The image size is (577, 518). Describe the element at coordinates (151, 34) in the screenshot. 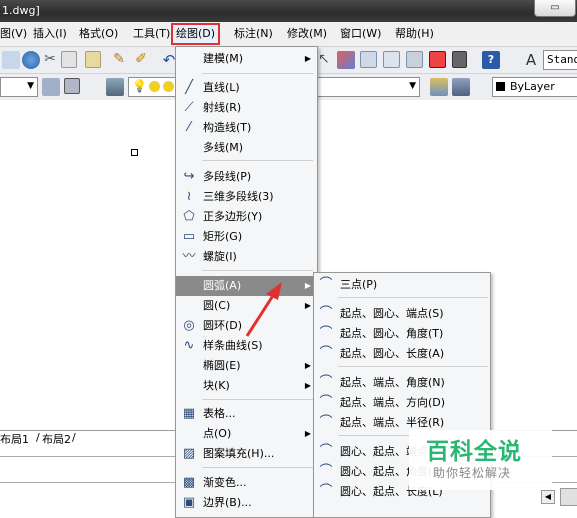

I see `menu-tools: 工具(T)` at that location.